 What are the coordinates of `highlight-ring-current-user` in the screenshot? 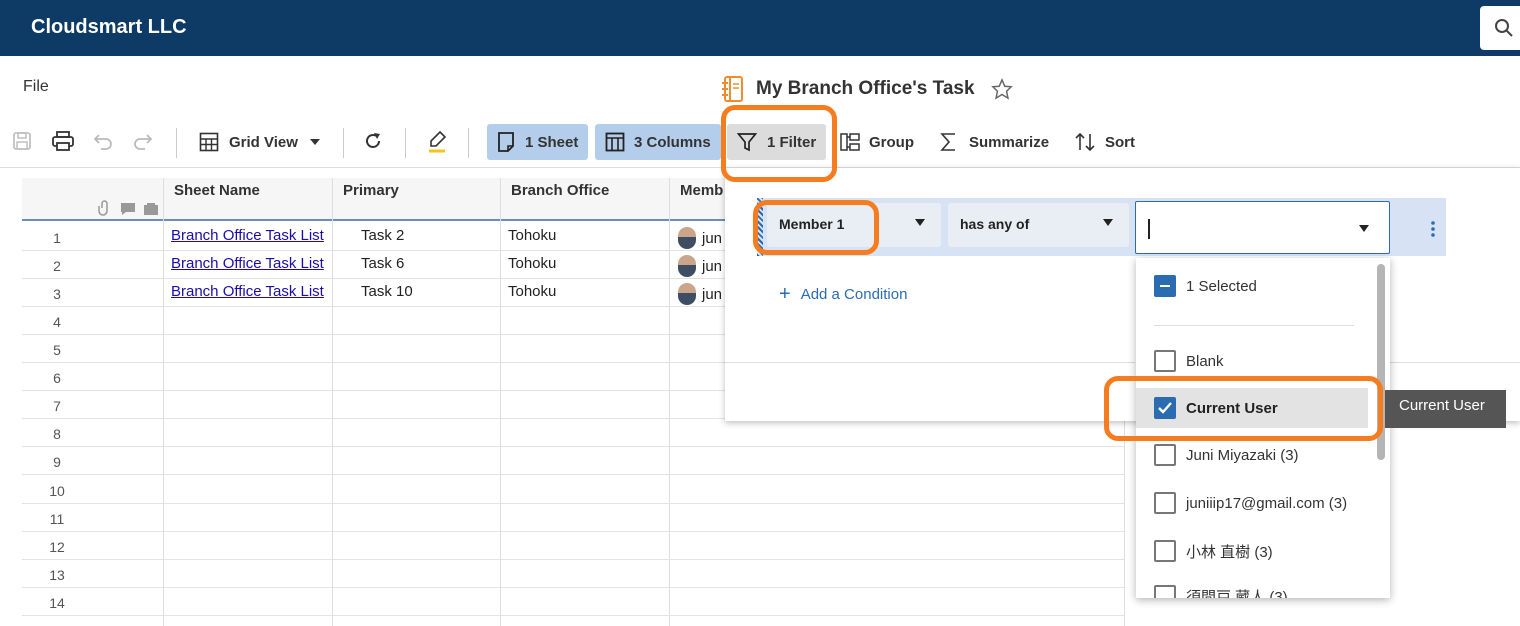 It's located at (1243, 408).